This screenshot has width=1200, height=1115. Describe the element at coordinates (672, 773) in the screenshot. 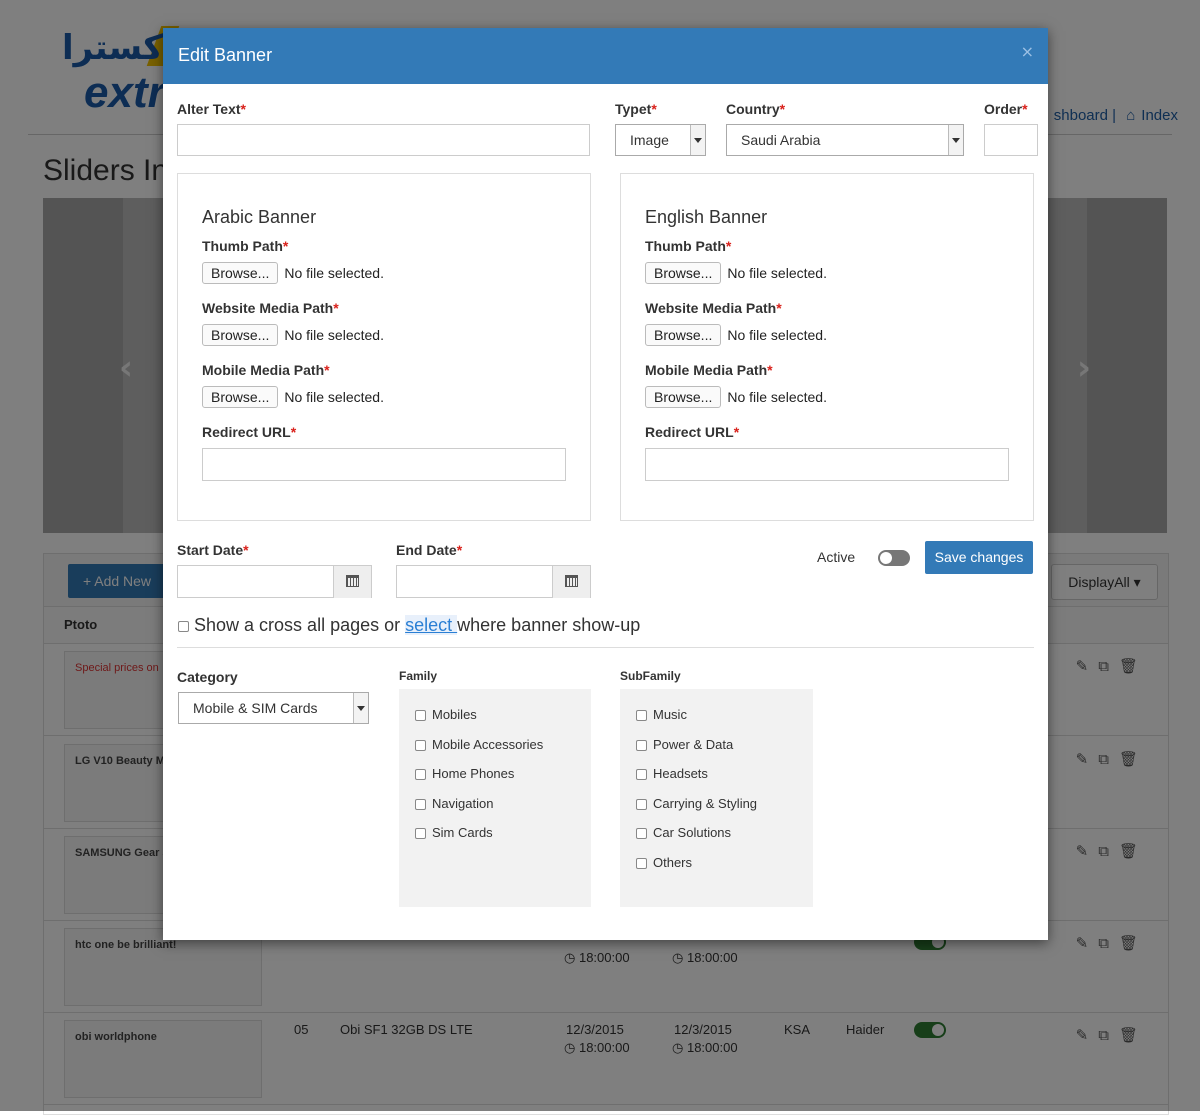

I see `subfamily-item: Headsets` at that location.